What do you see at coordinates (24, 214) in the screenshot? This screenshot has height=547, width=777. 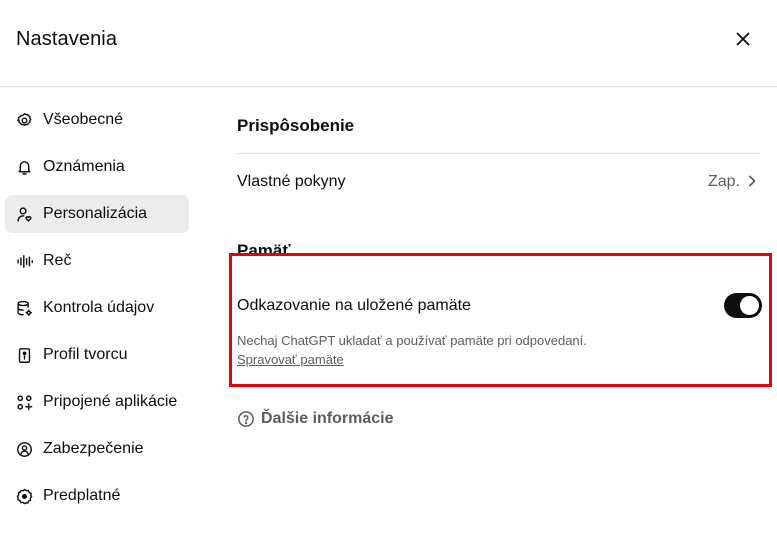 I see `person-heart-icon` at bounding box center [24, 214].